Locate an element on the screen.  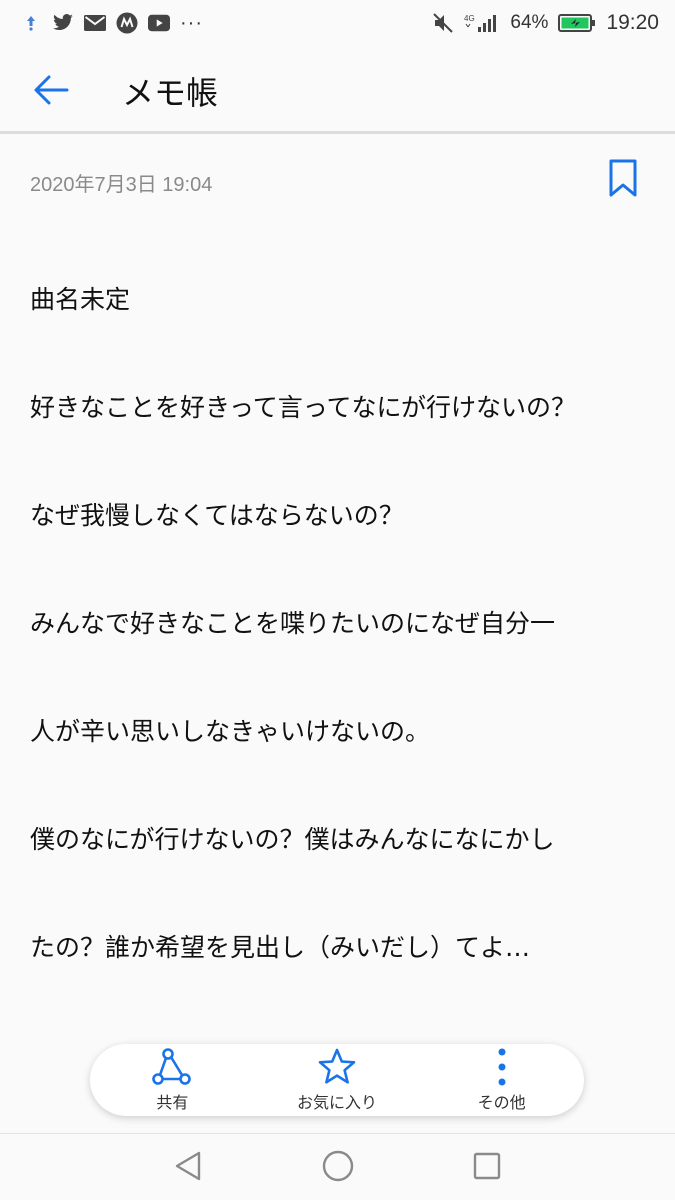
more-notifications-indicator: ··· is located at coordinates (191, 22).